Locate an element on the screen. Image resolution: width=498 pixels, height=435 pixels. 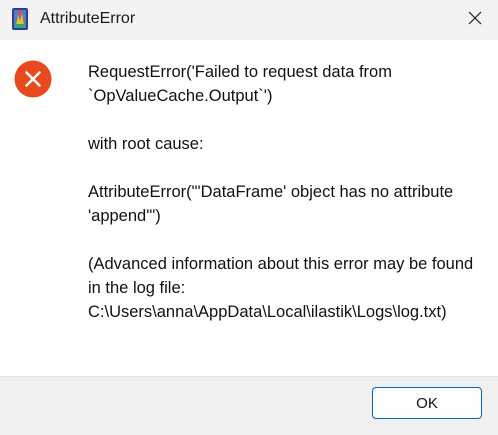
close-icon is located at coordinates (475, 20).